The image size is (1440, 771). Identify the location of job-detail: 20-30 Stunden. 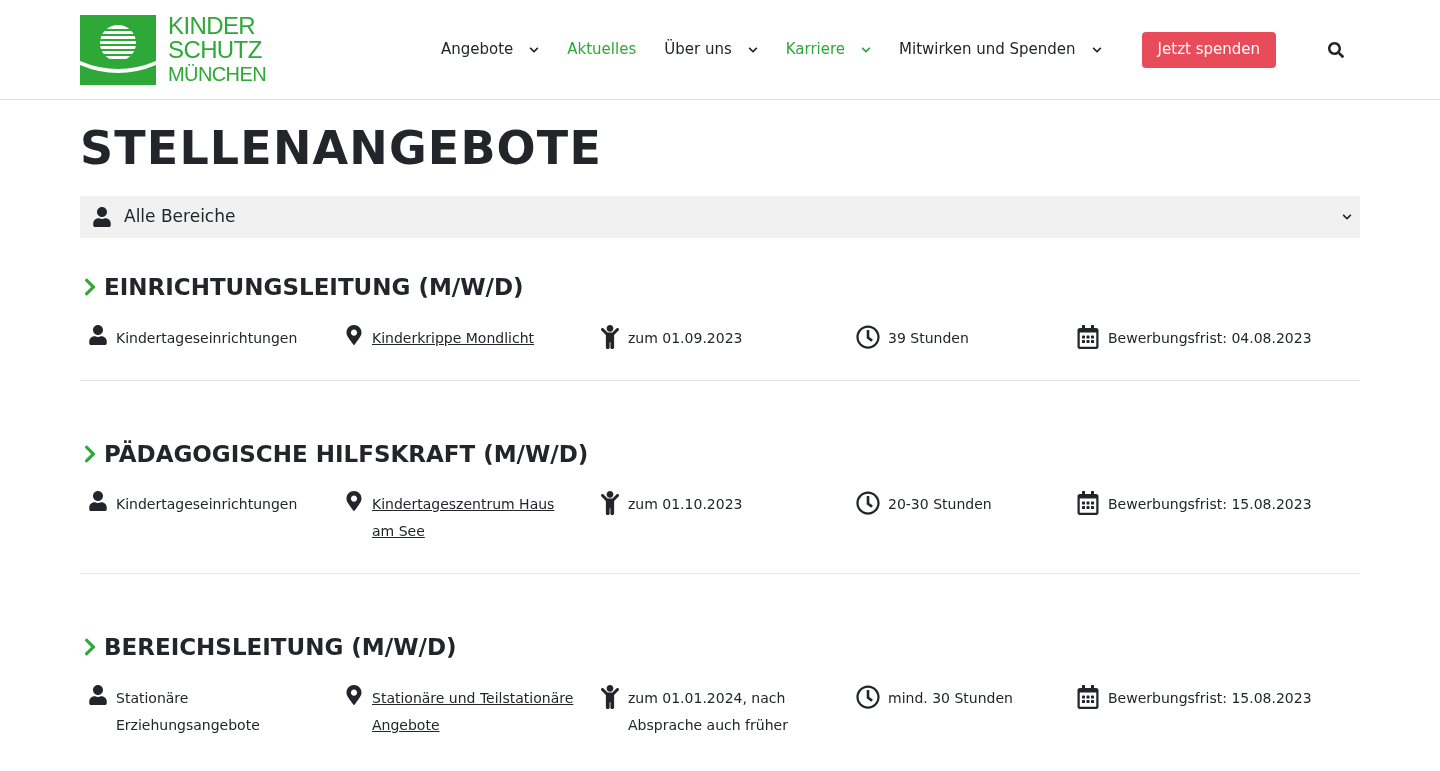
(940, 504).